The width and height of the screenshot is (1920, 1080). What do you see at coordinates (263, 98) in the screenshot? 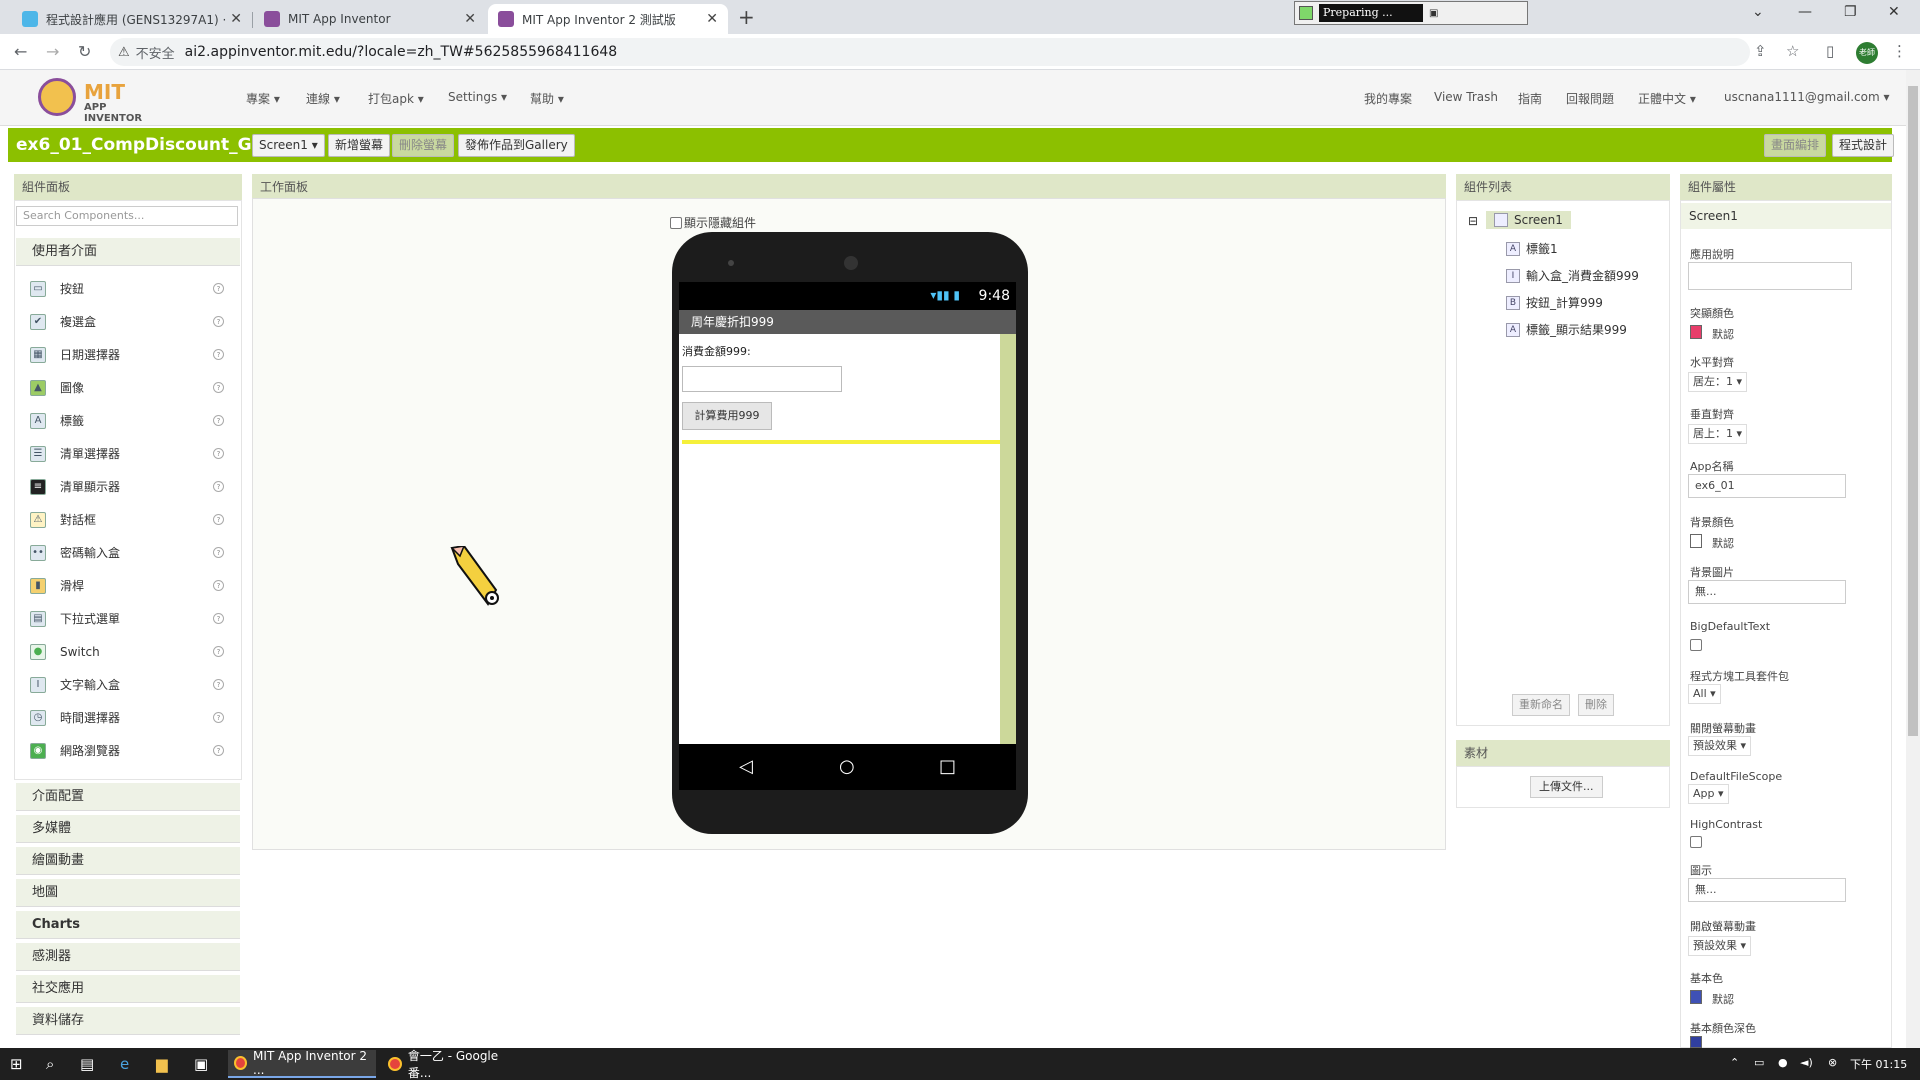
I see `menu-projects: 專案 ▾` at bounding box center [263, 98].